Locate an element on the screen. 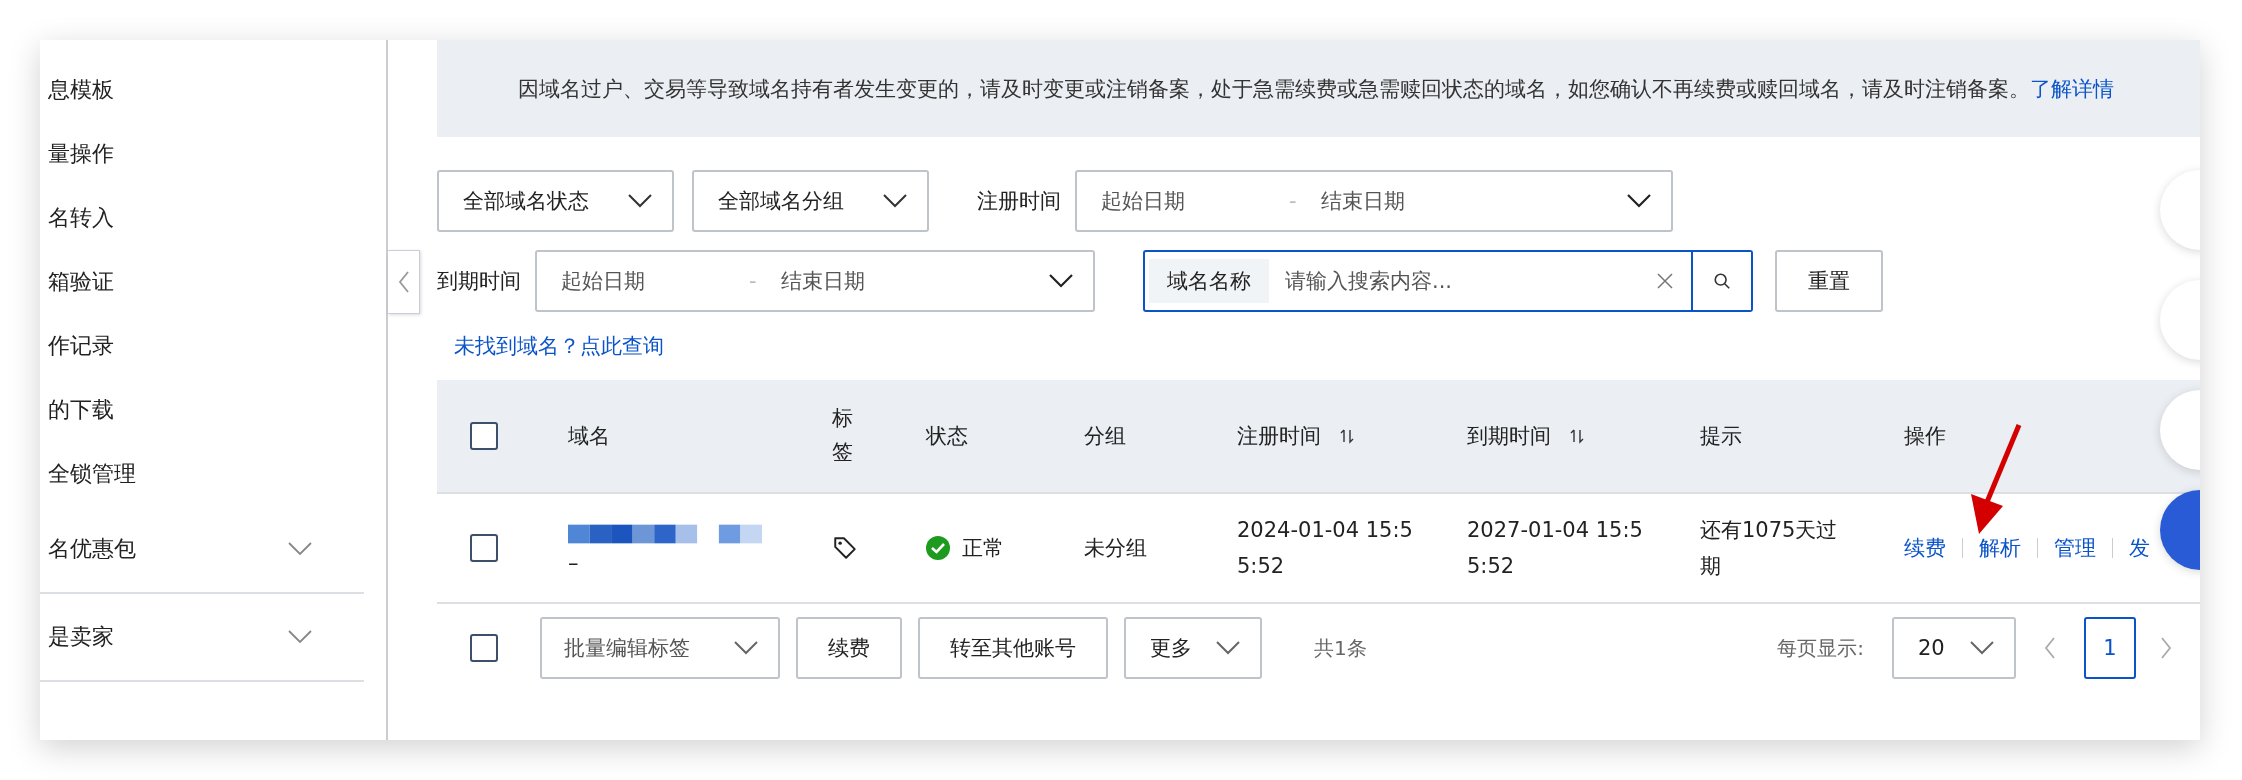 The width and height of the screenshot is (2242, 780). column-header: 状态 is located at coordinates (947, 436).